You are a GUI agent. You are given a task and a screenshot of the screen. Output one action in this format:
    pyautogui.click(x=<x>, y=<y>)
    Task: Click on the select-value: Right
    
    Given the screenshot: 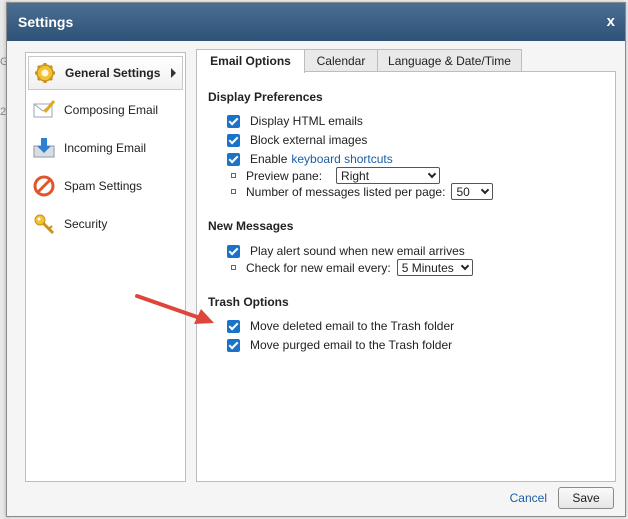 What is the action you would take?
    pyautogui.click(x=355, y=175)
    